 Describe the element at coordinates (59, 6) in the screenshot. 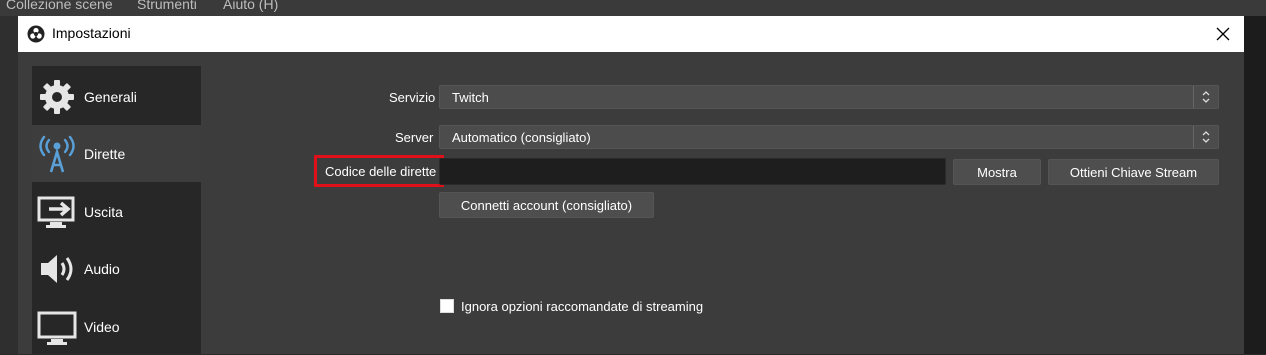

I see `menu-collezione-scene: Collezione scene` at that location.